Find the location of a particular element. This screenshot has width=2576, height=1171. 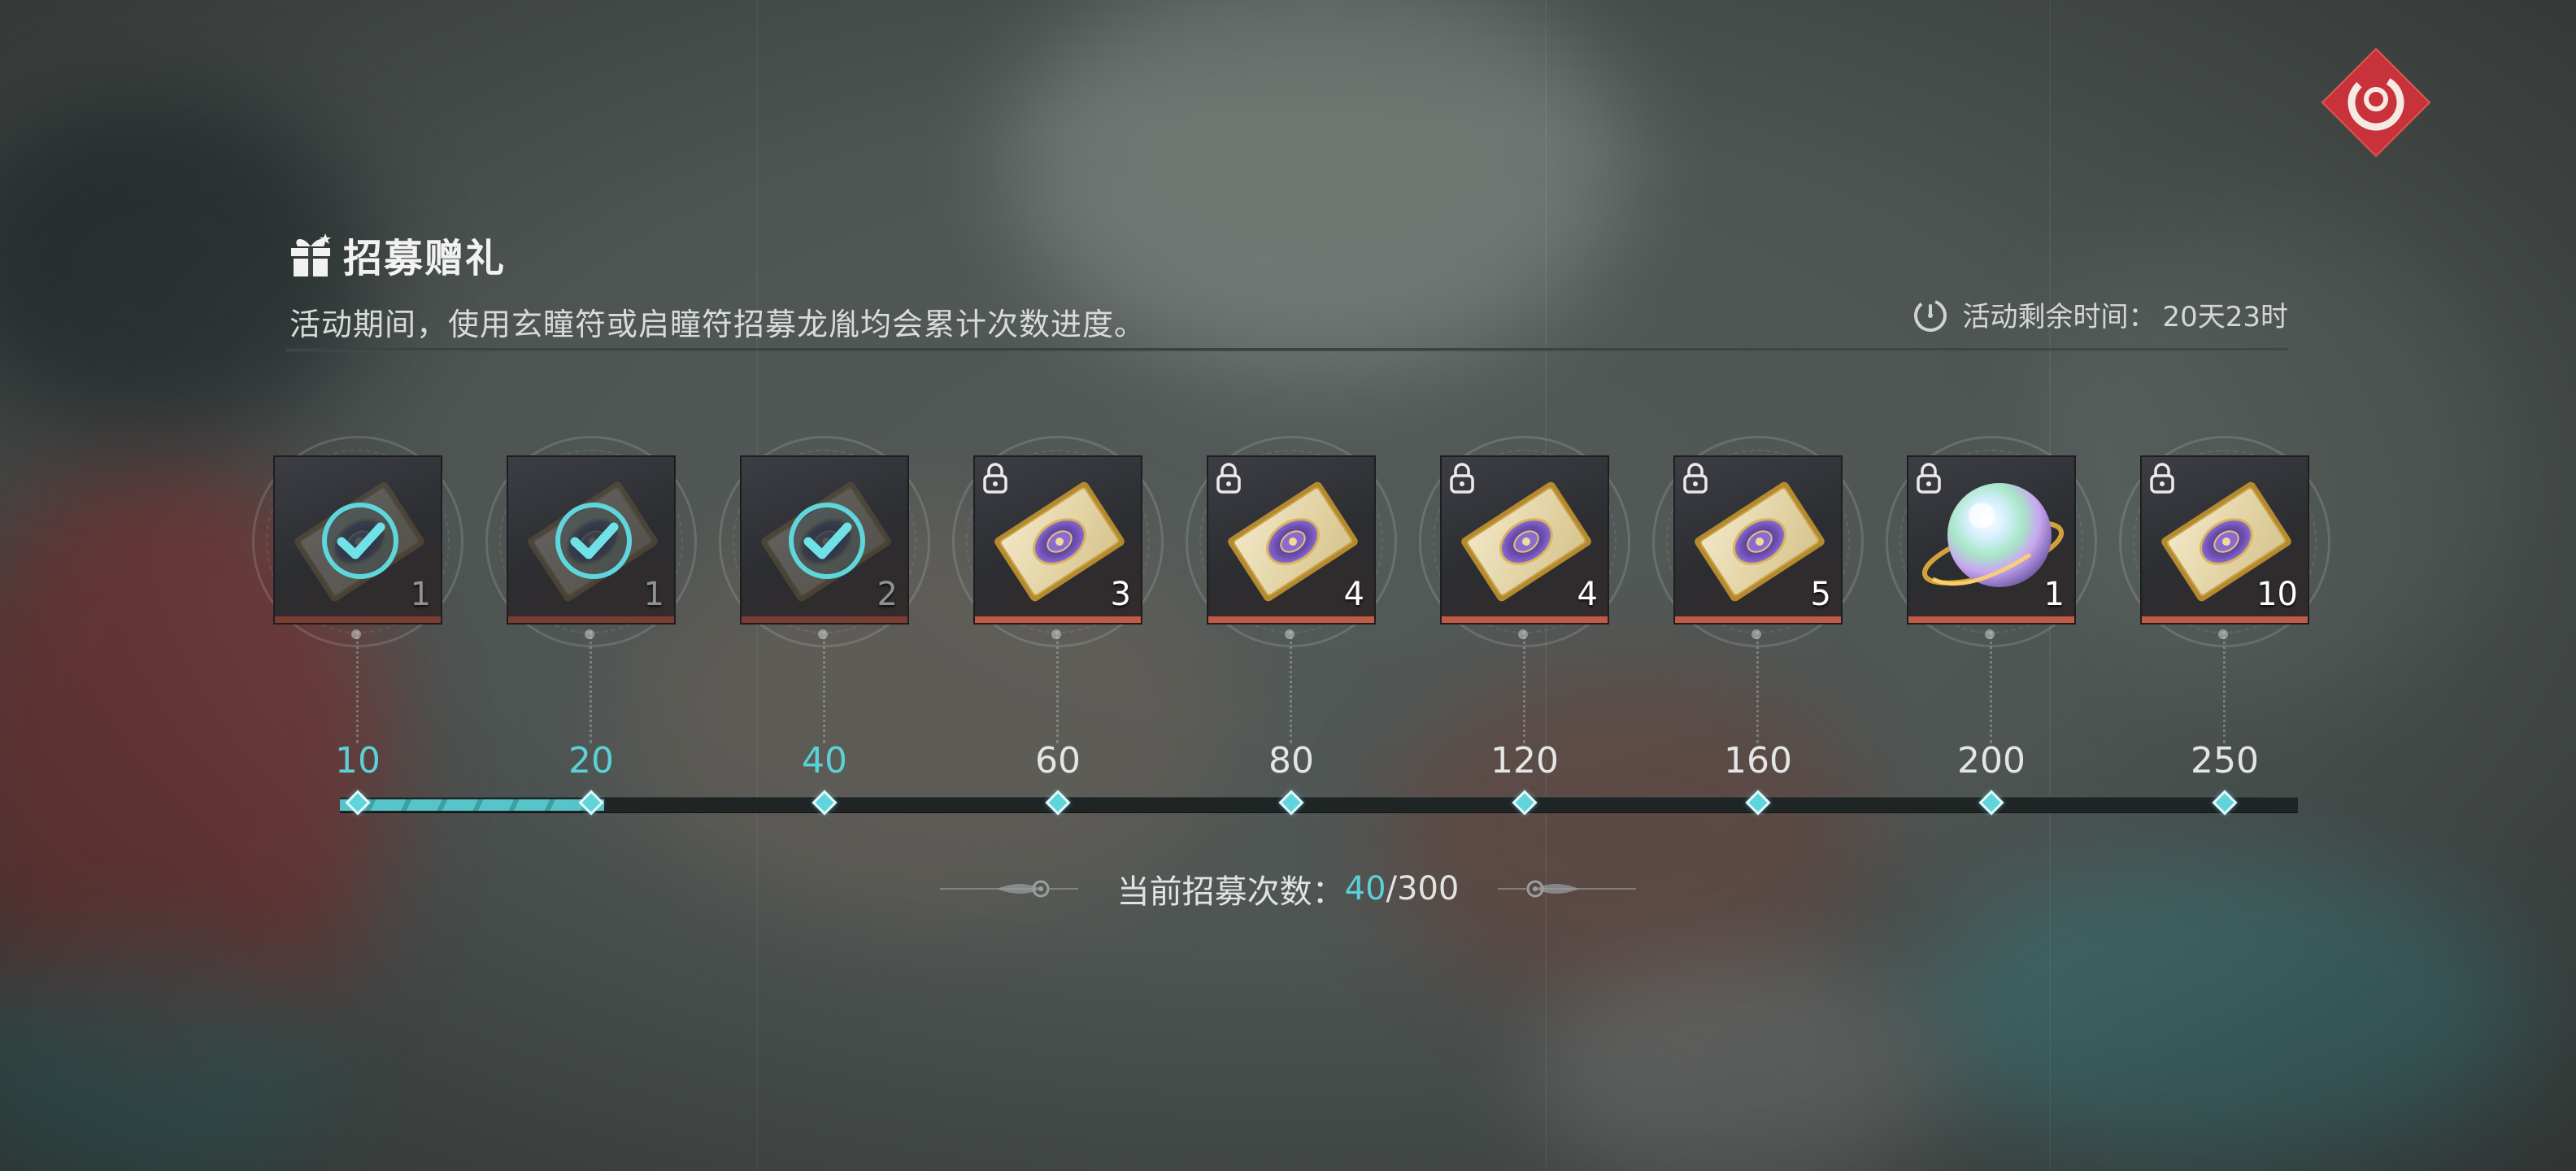

milestone-label: 160 is located at coordinates (1758, 760).